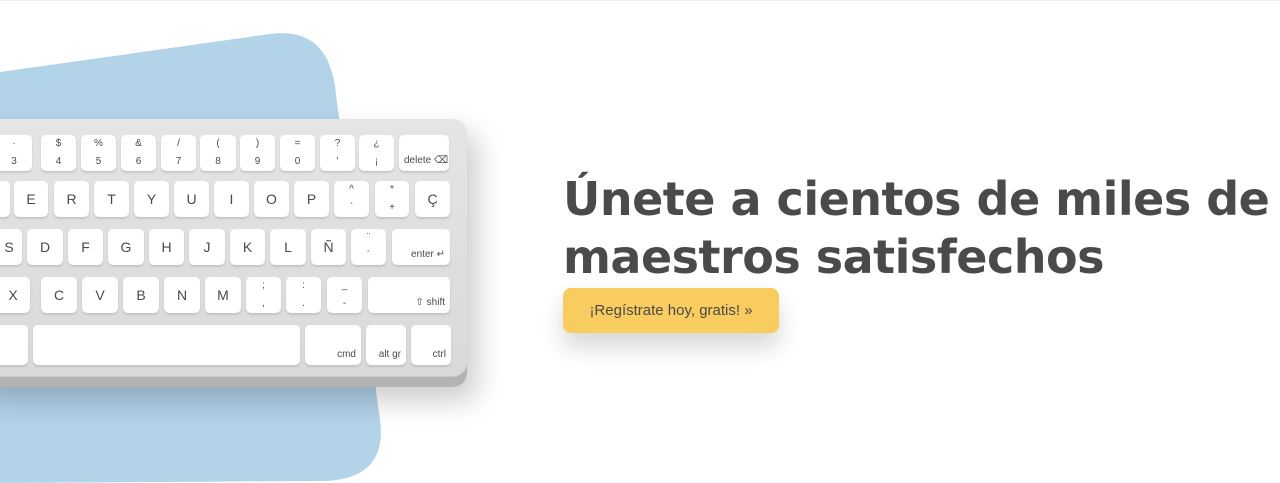  I want to click on key-label: I, so click(231, 199).